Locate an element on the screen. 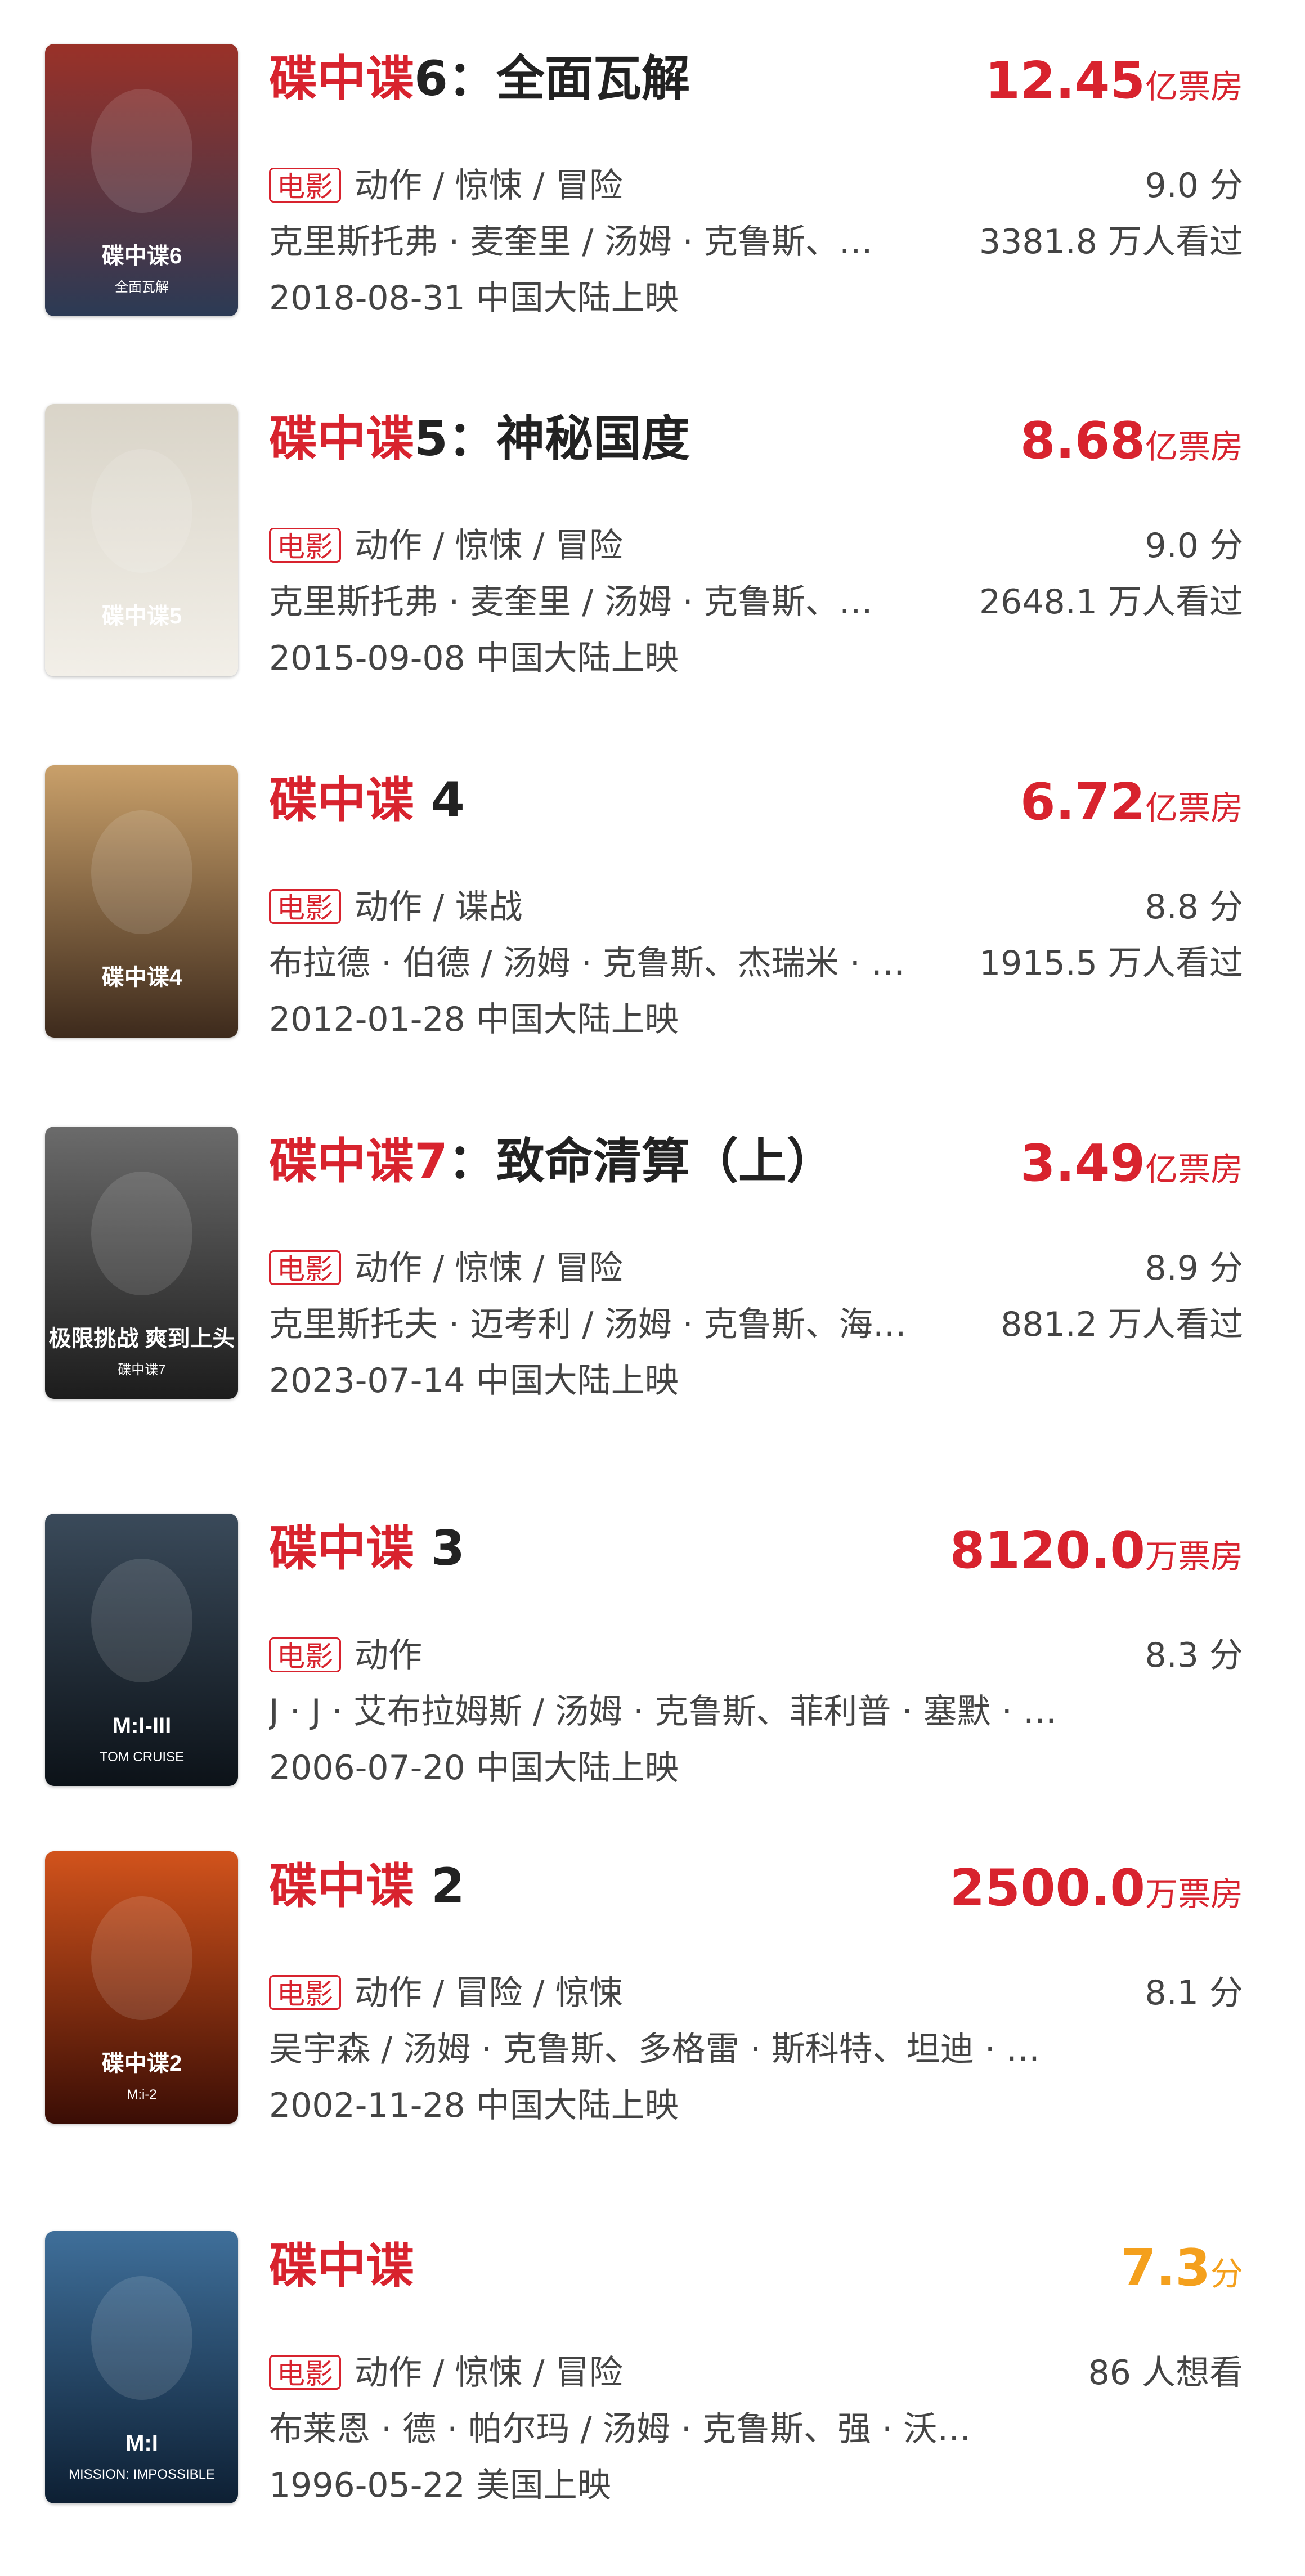  movie-title-subtitle: 5：神秘国度 is located at coordinates (552, 439).